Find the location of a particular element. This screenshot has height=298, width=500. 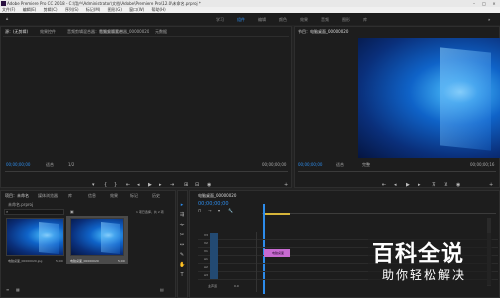

timeline-clip-label: 电脑桌面 is located at coordinates (278, 253).